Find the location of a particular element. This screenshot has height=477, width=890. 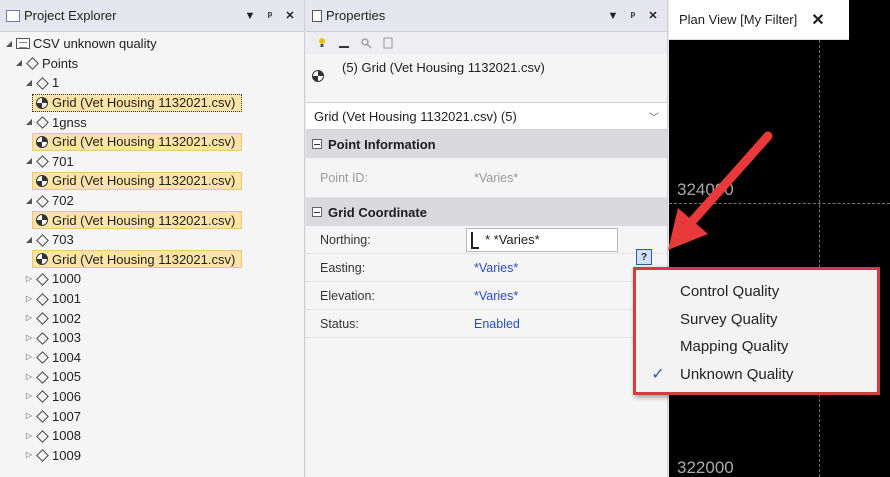

red-arrow-callout is located at coordinates (720, 190).